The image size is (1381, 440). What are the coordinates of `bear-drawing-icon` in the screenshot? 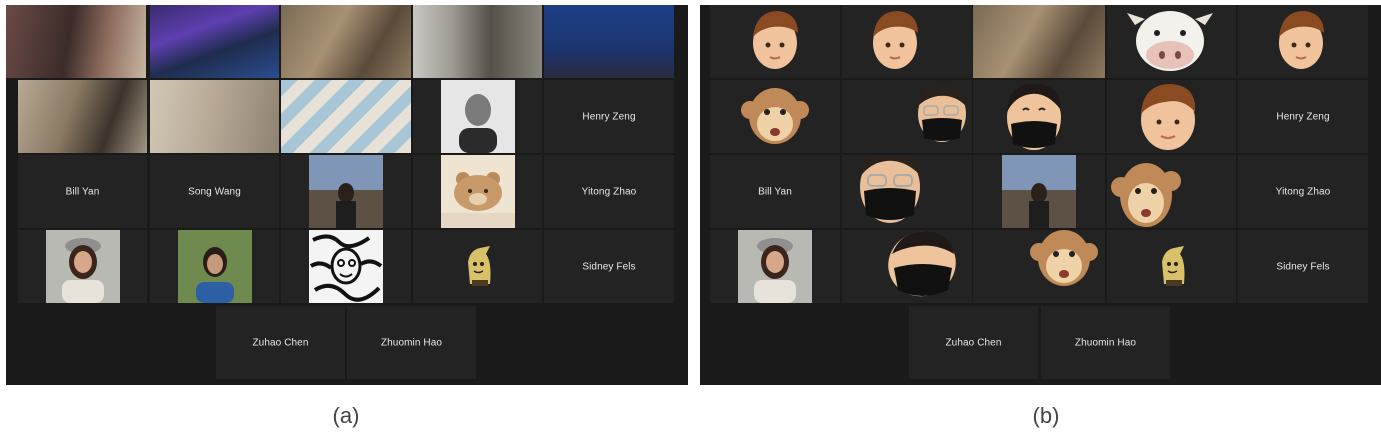 It's located at (477, 191).